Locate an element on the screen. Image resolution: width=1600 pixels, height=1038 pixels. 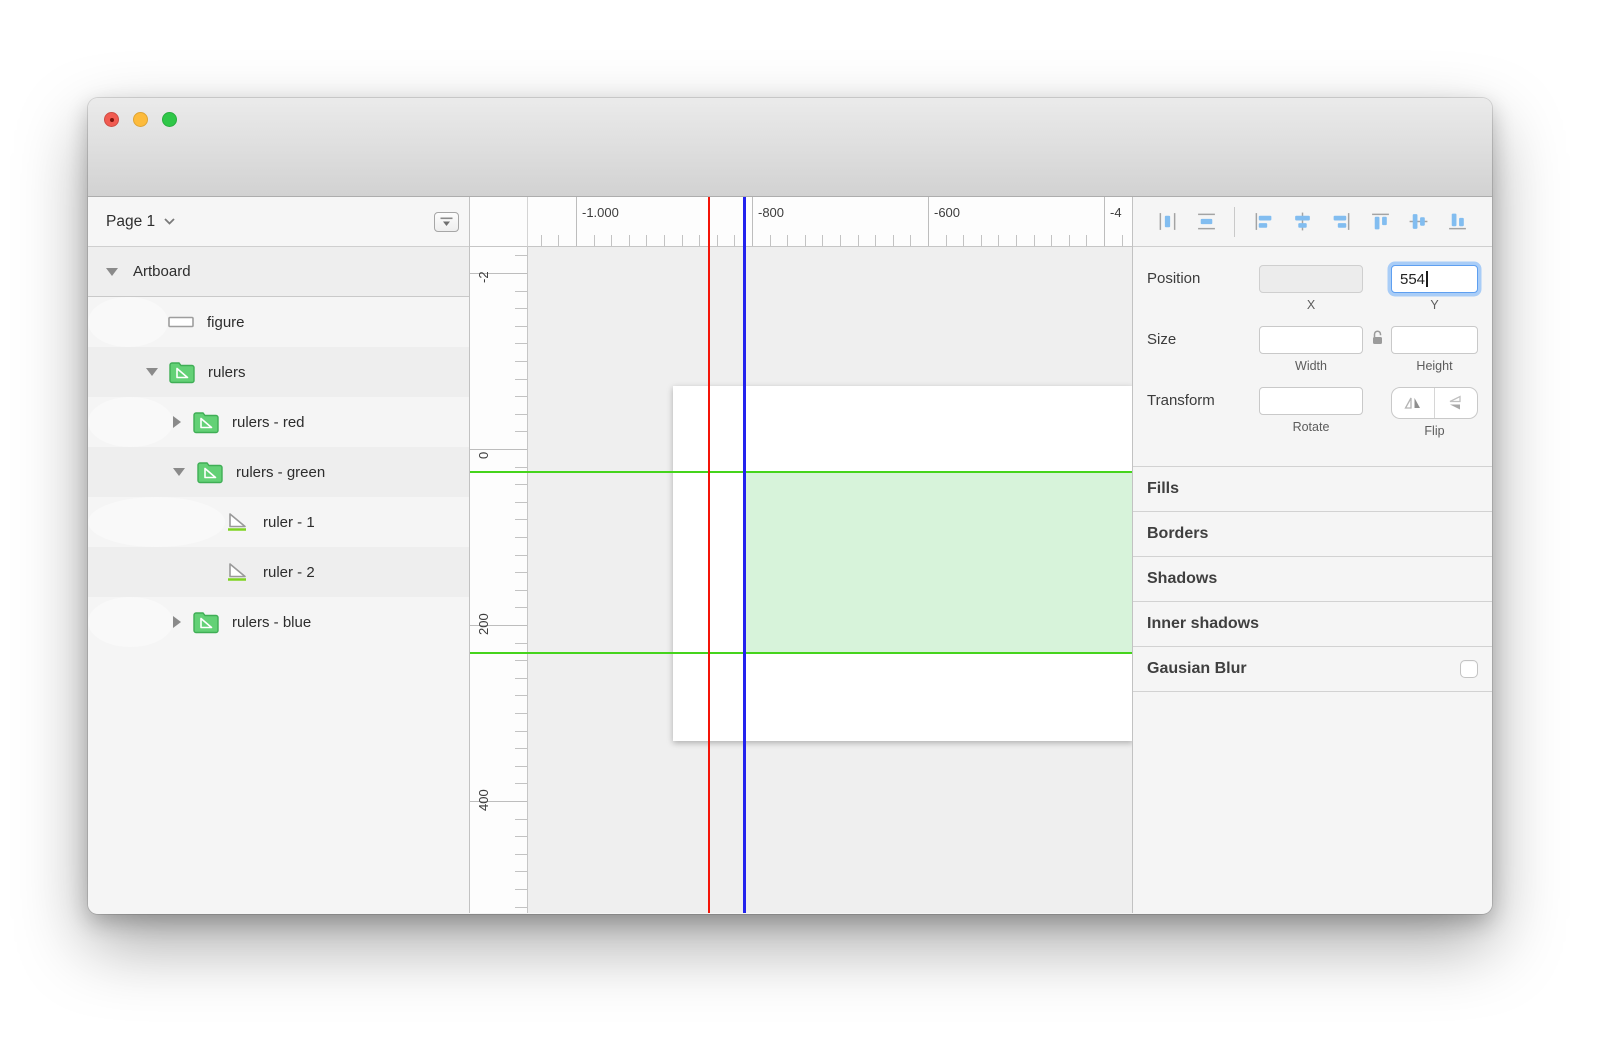
size-width-field is located at coordinates (1311, 340).